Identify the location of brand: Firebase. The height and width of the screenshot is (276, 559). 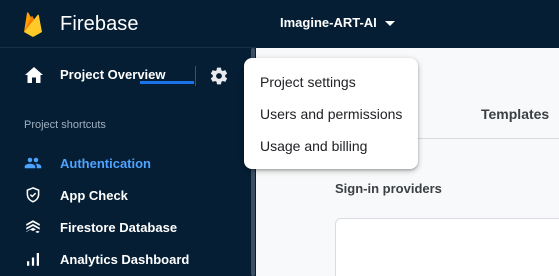
(80, 24).